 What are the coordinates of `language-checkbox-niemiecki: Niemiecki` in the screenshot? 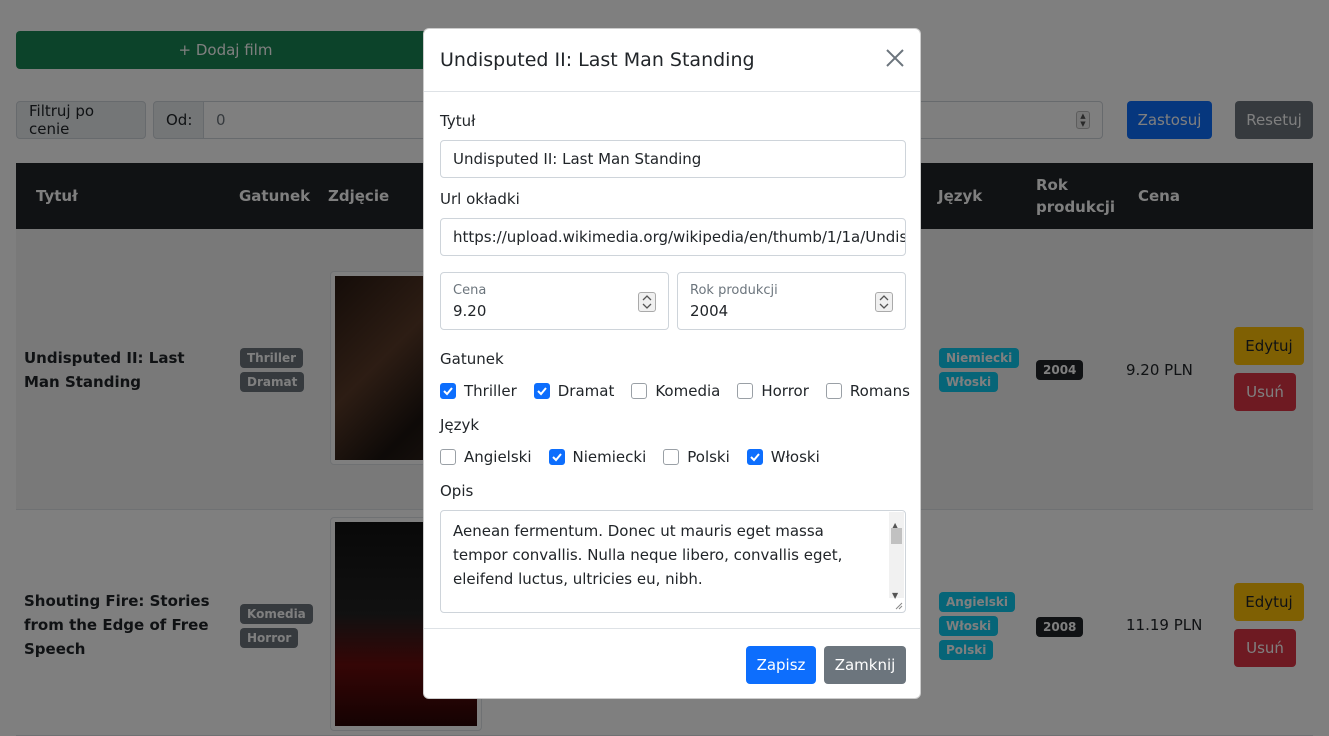 It's located at (597, 457).